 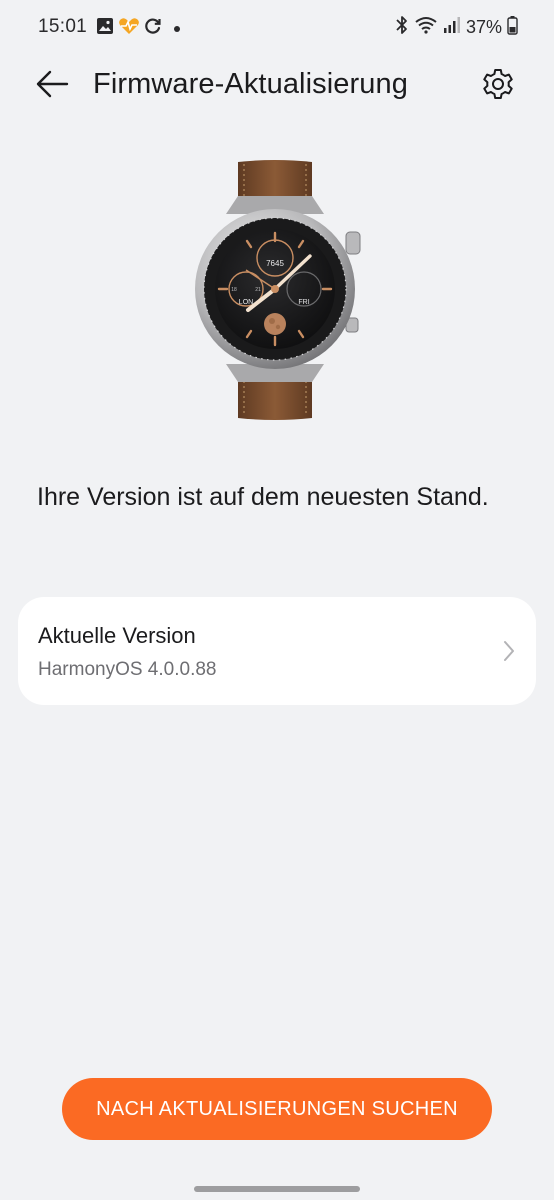 I want to click on update-status-message: Ihre Version ist auf dem neuesten Stand., so click(x=263, y=497).